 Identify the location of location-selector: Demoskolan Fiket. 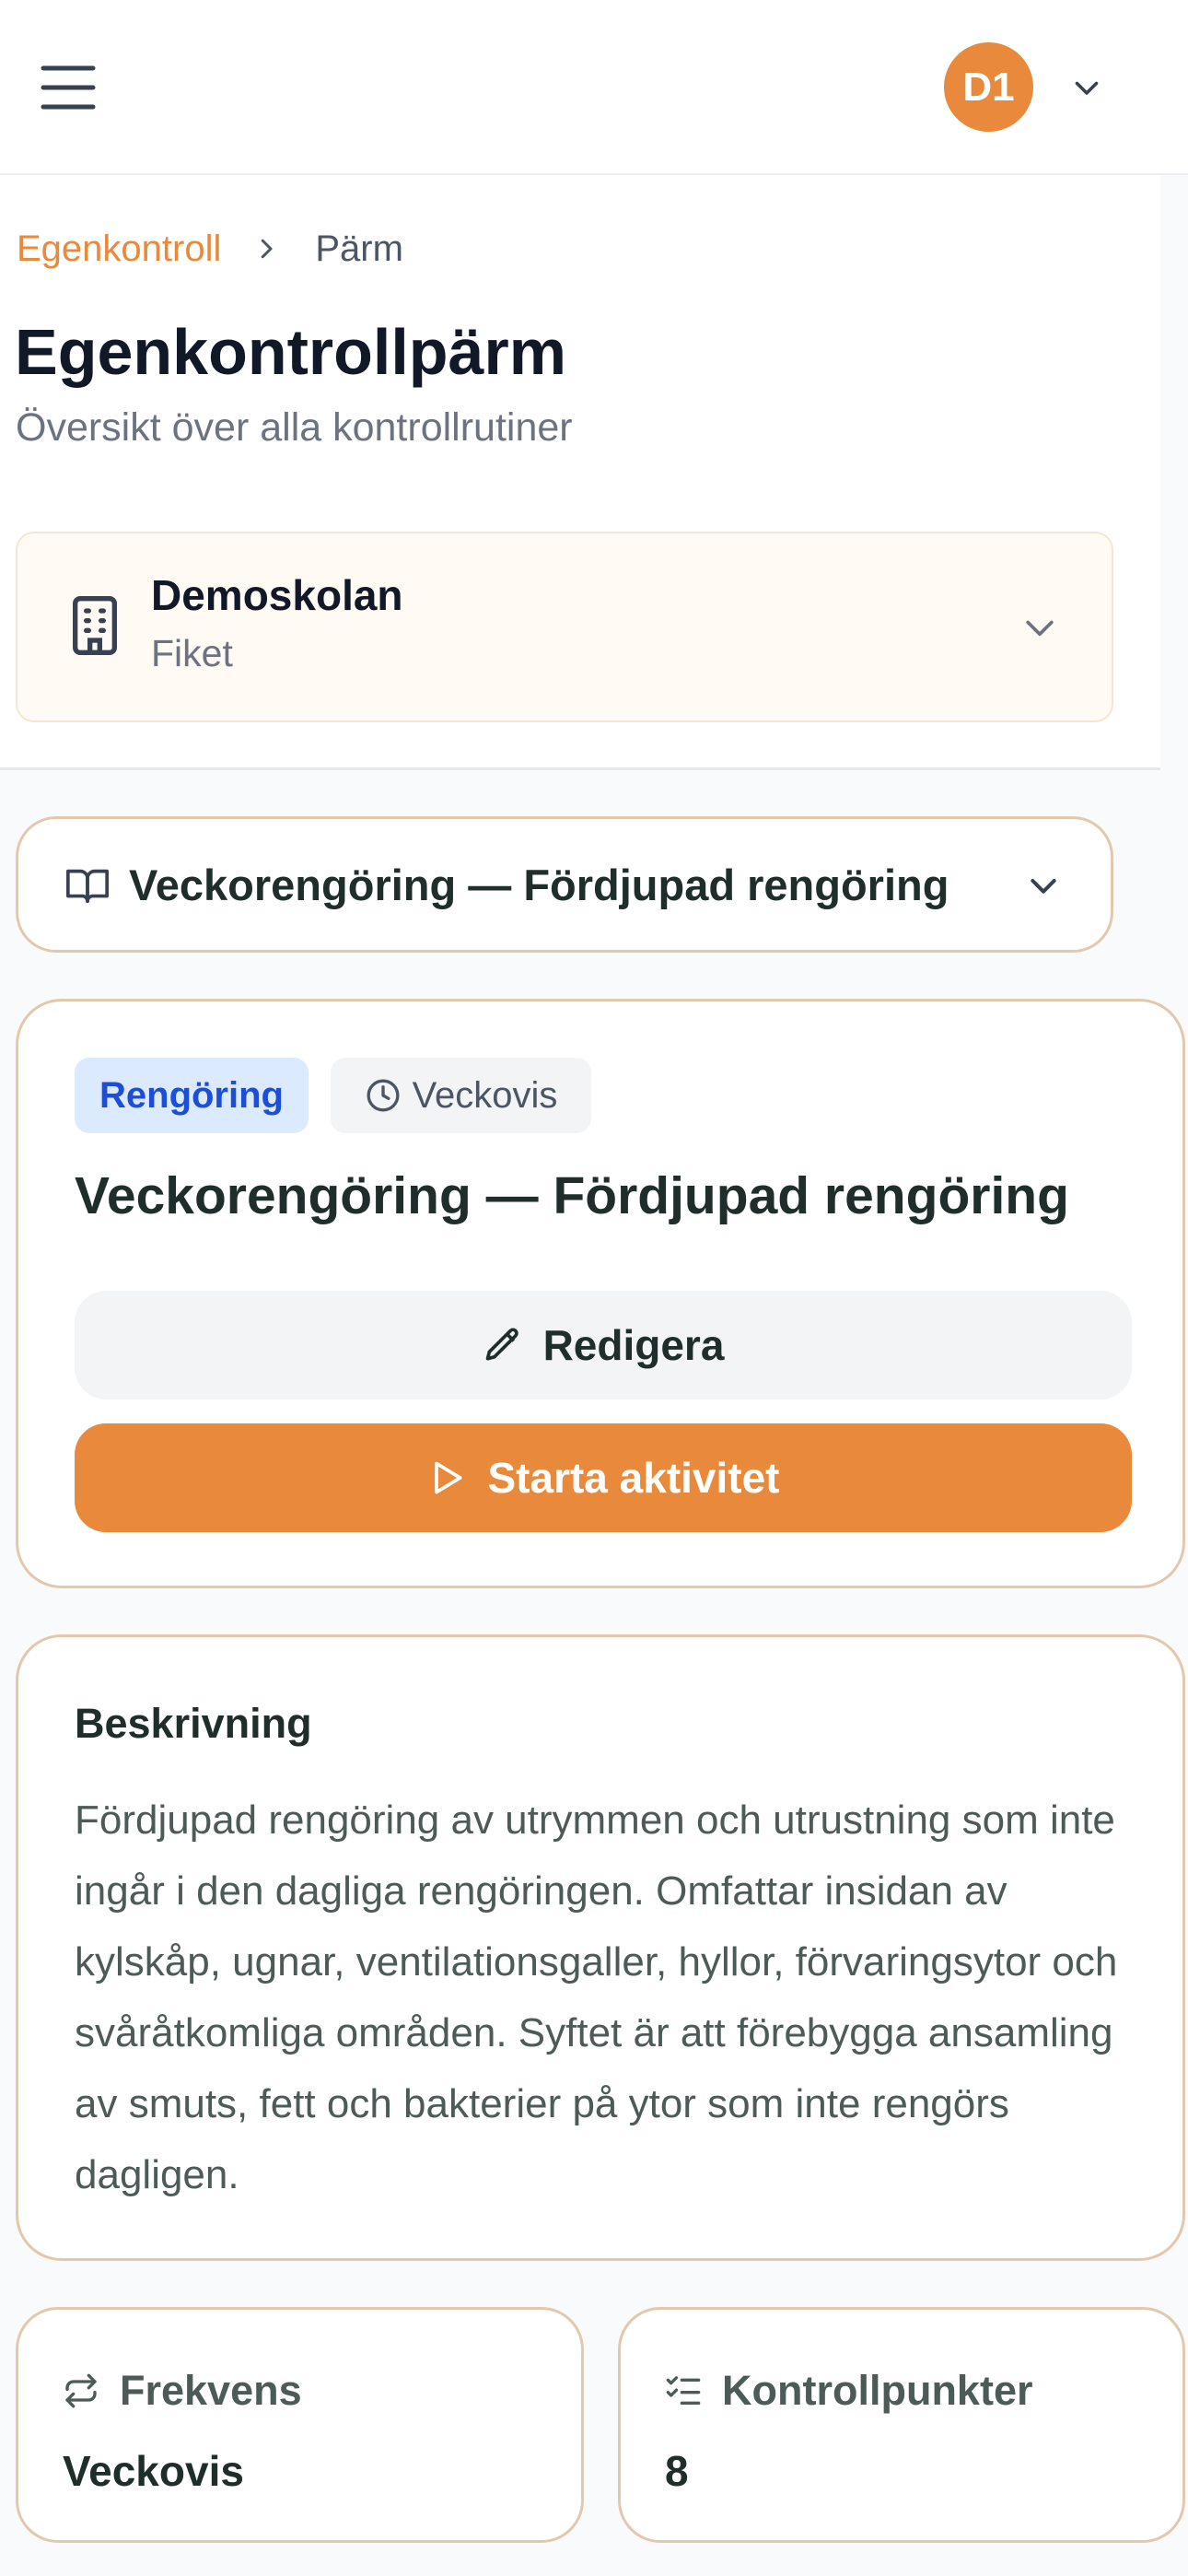
(564, 627).